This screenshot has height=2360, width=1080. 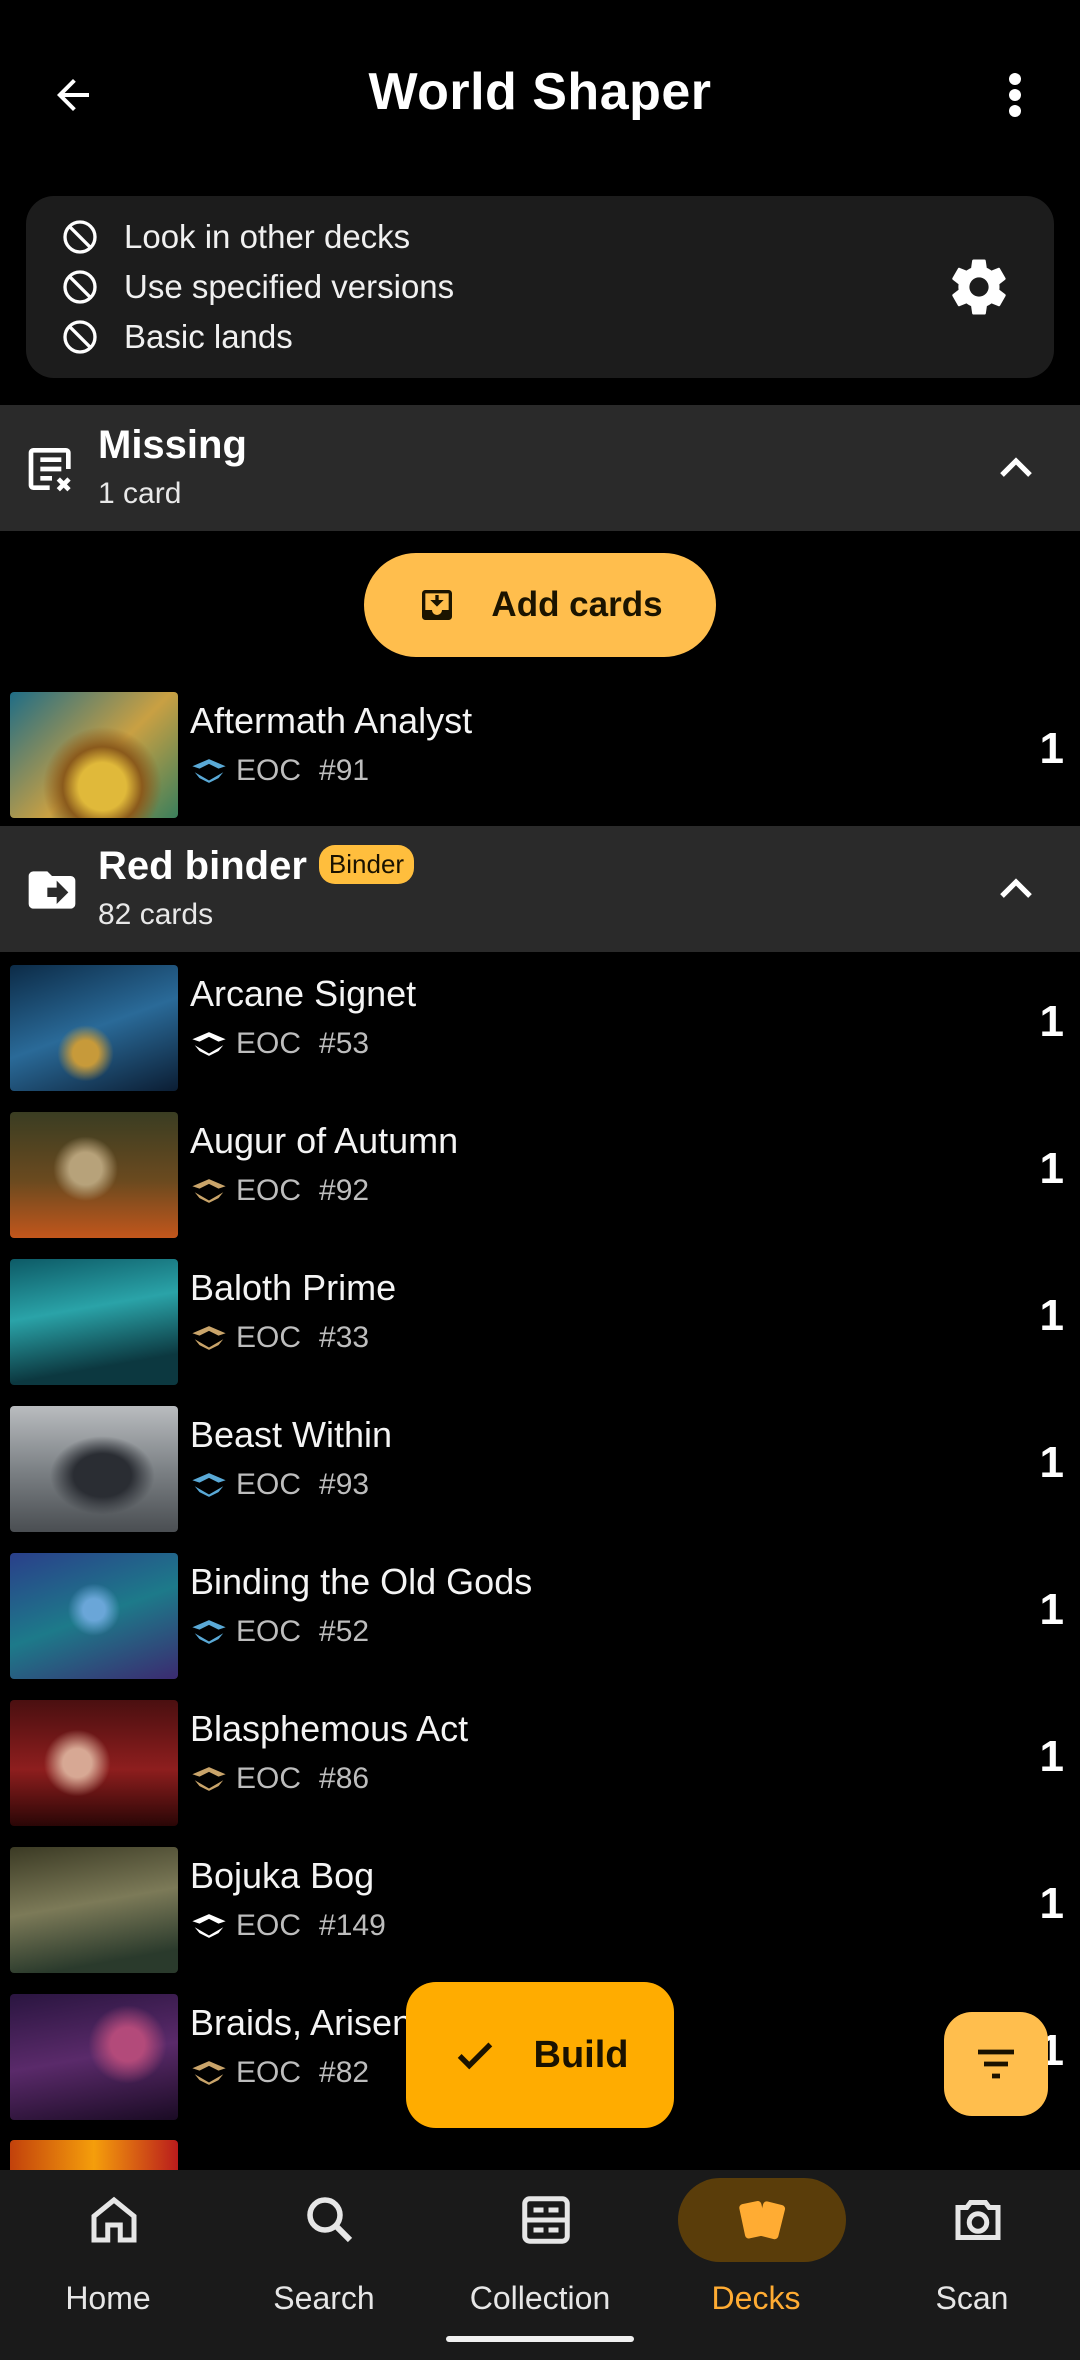 I want to click on binder-section-header: Red binder Binder 82 cards, so click(x=540, y=889).